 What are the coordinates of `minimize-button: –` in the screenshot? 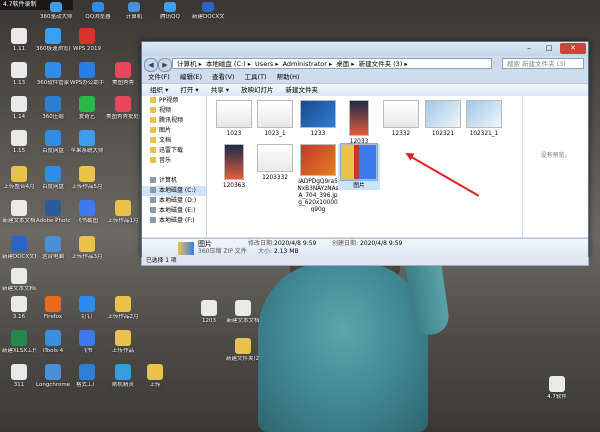 It's located at (529, 48).